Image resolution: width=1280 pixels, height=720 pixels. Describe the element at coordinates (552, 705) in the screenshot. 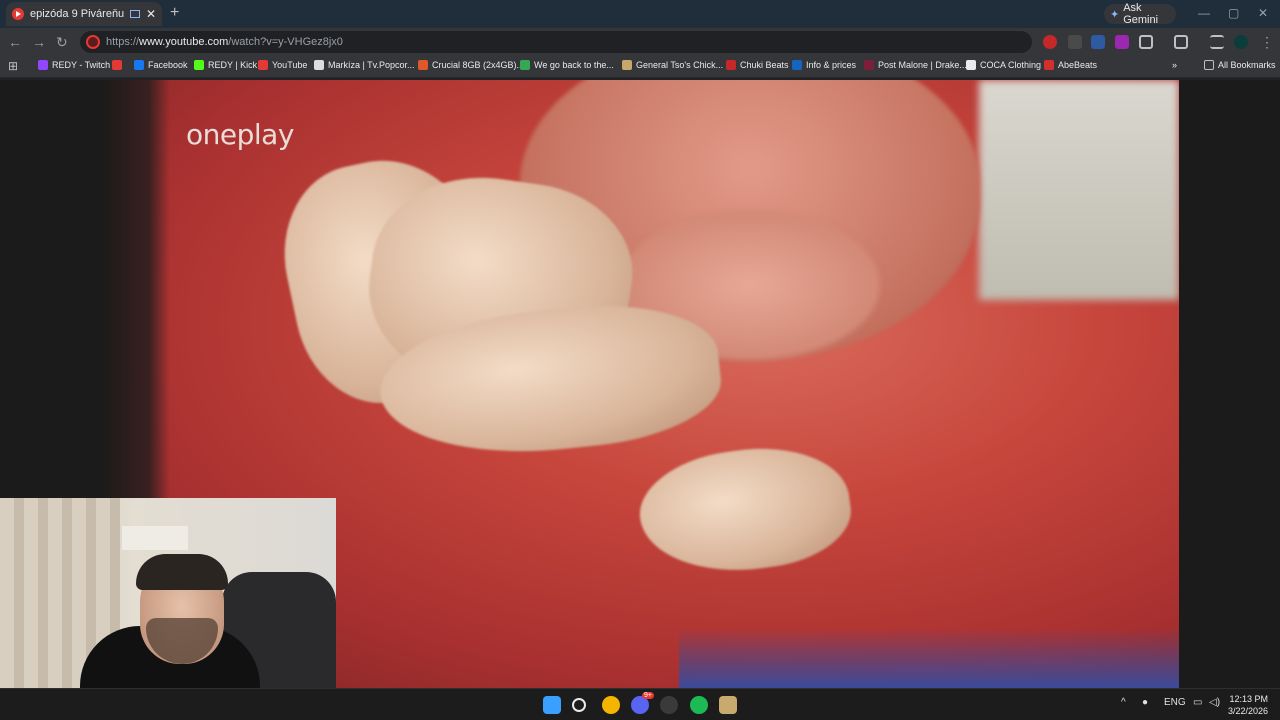

I see `start-icon` at that location.